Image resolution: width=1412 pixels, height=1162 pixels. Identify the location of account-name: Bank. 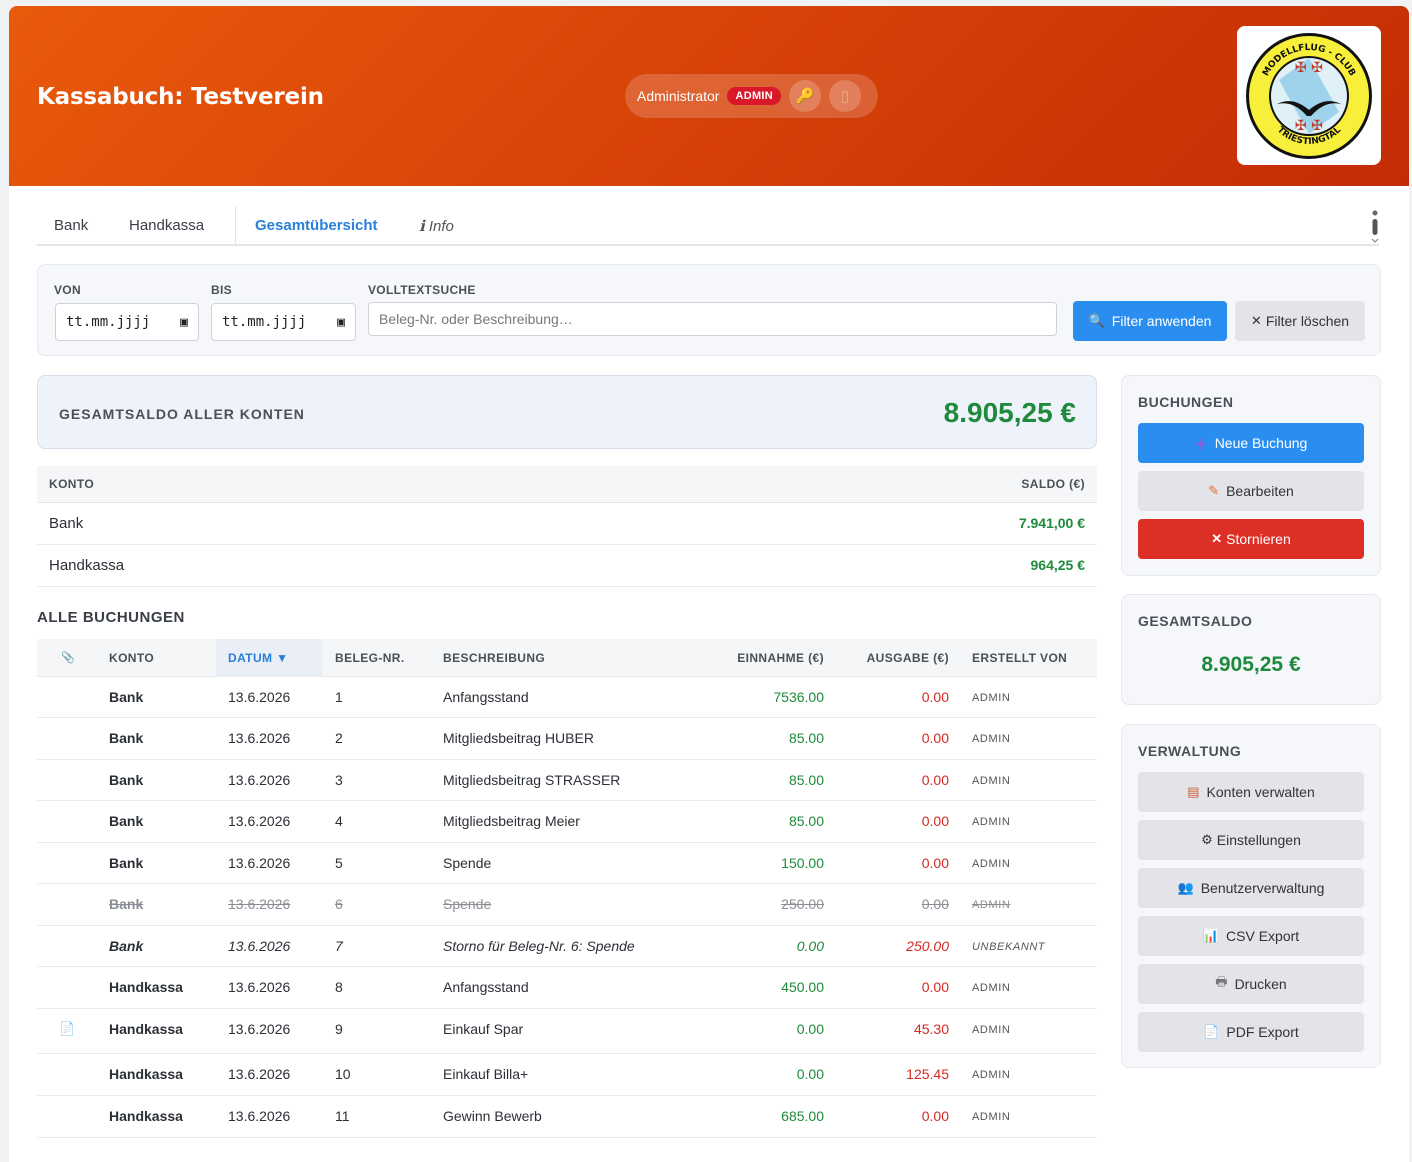
(66, 523).